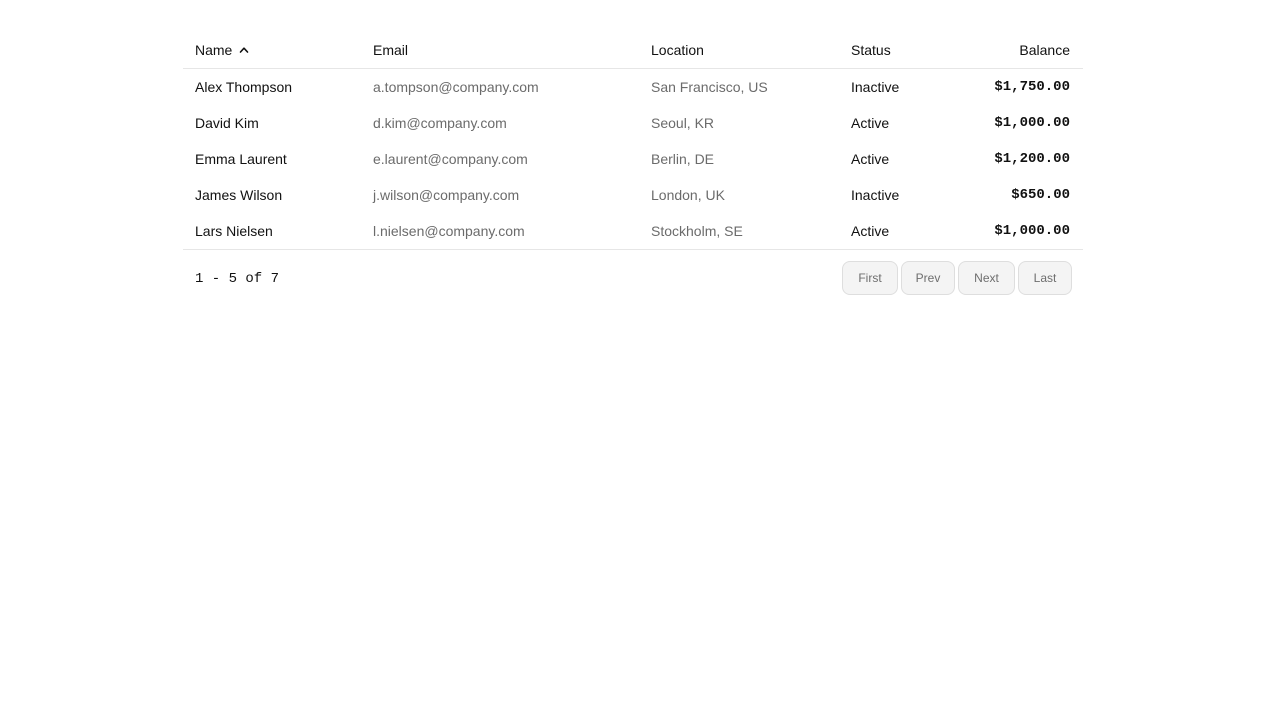 The width and height of the screenshot is (1280, 720). Describe the element at coordinates (450, 159) in the screenshot. I see `cell-email: e.laurent@company.com` at that location.